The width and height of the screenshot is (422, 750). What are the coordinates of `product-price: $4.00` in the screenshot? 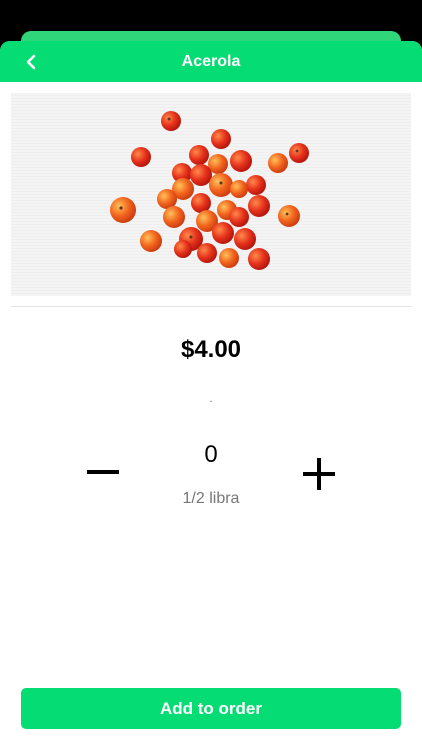 It's located at (211, 349).